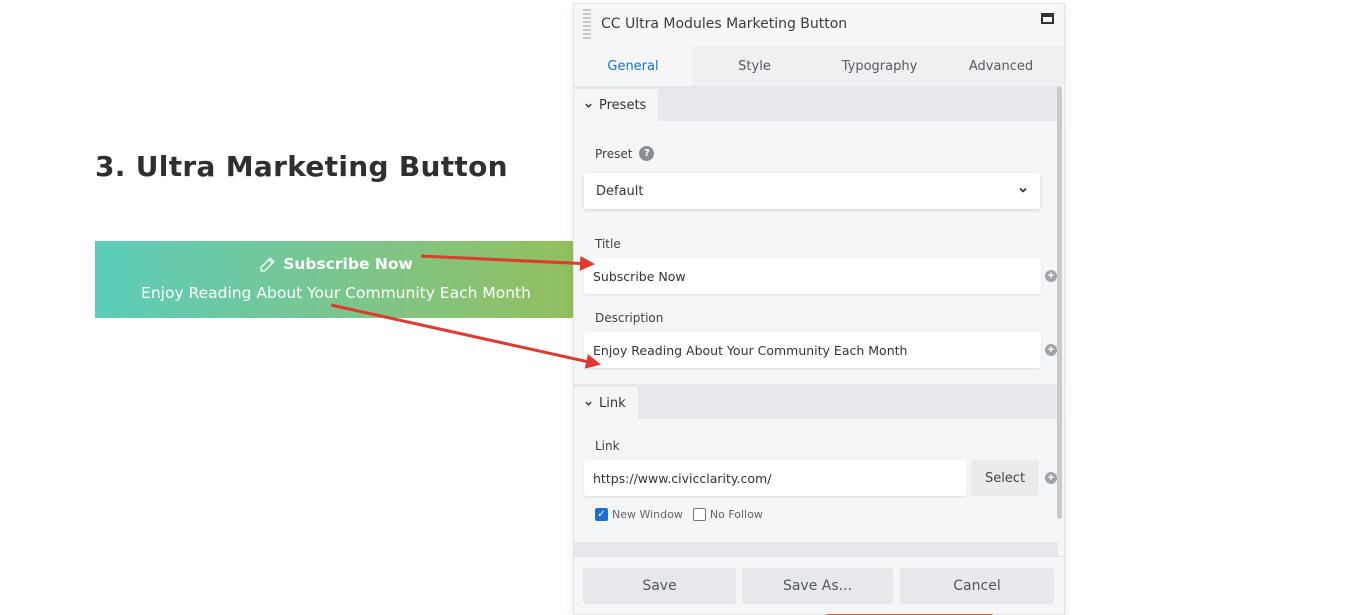 The image size is (1349, 615). What do you see at coordinates (633, 66) in the screenshot?
I see `tab-general: General` at bounding box center [633, 66].